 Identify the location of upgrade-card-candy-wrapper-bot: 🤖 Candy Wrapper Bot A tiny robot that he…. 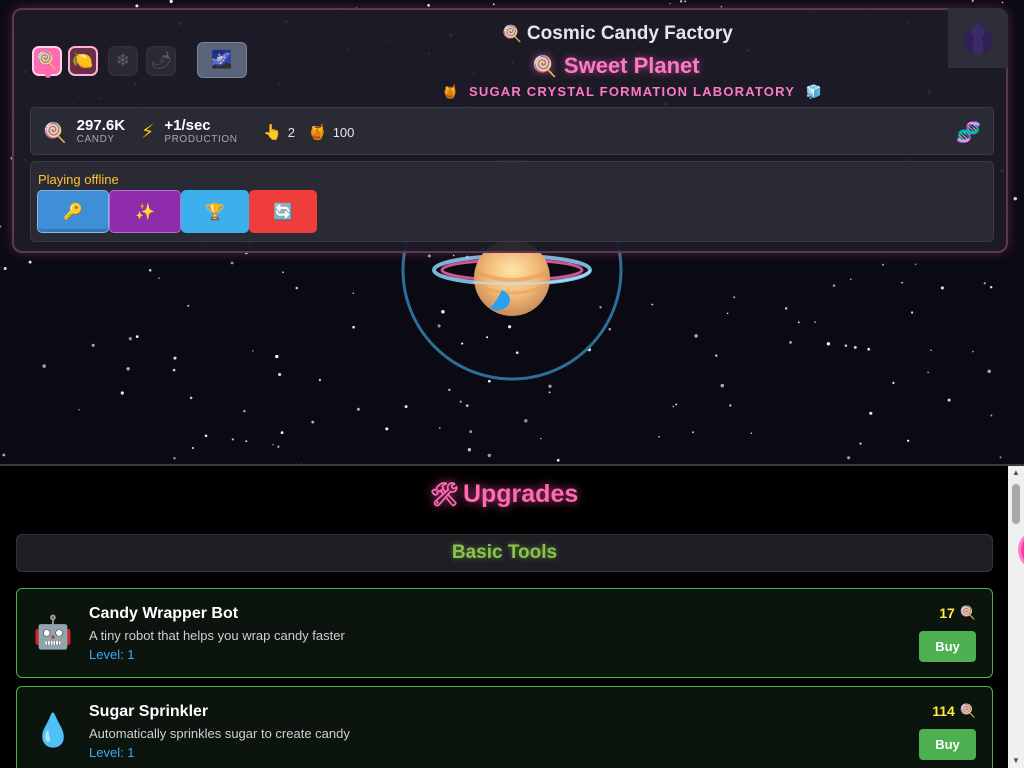
(504, 633).